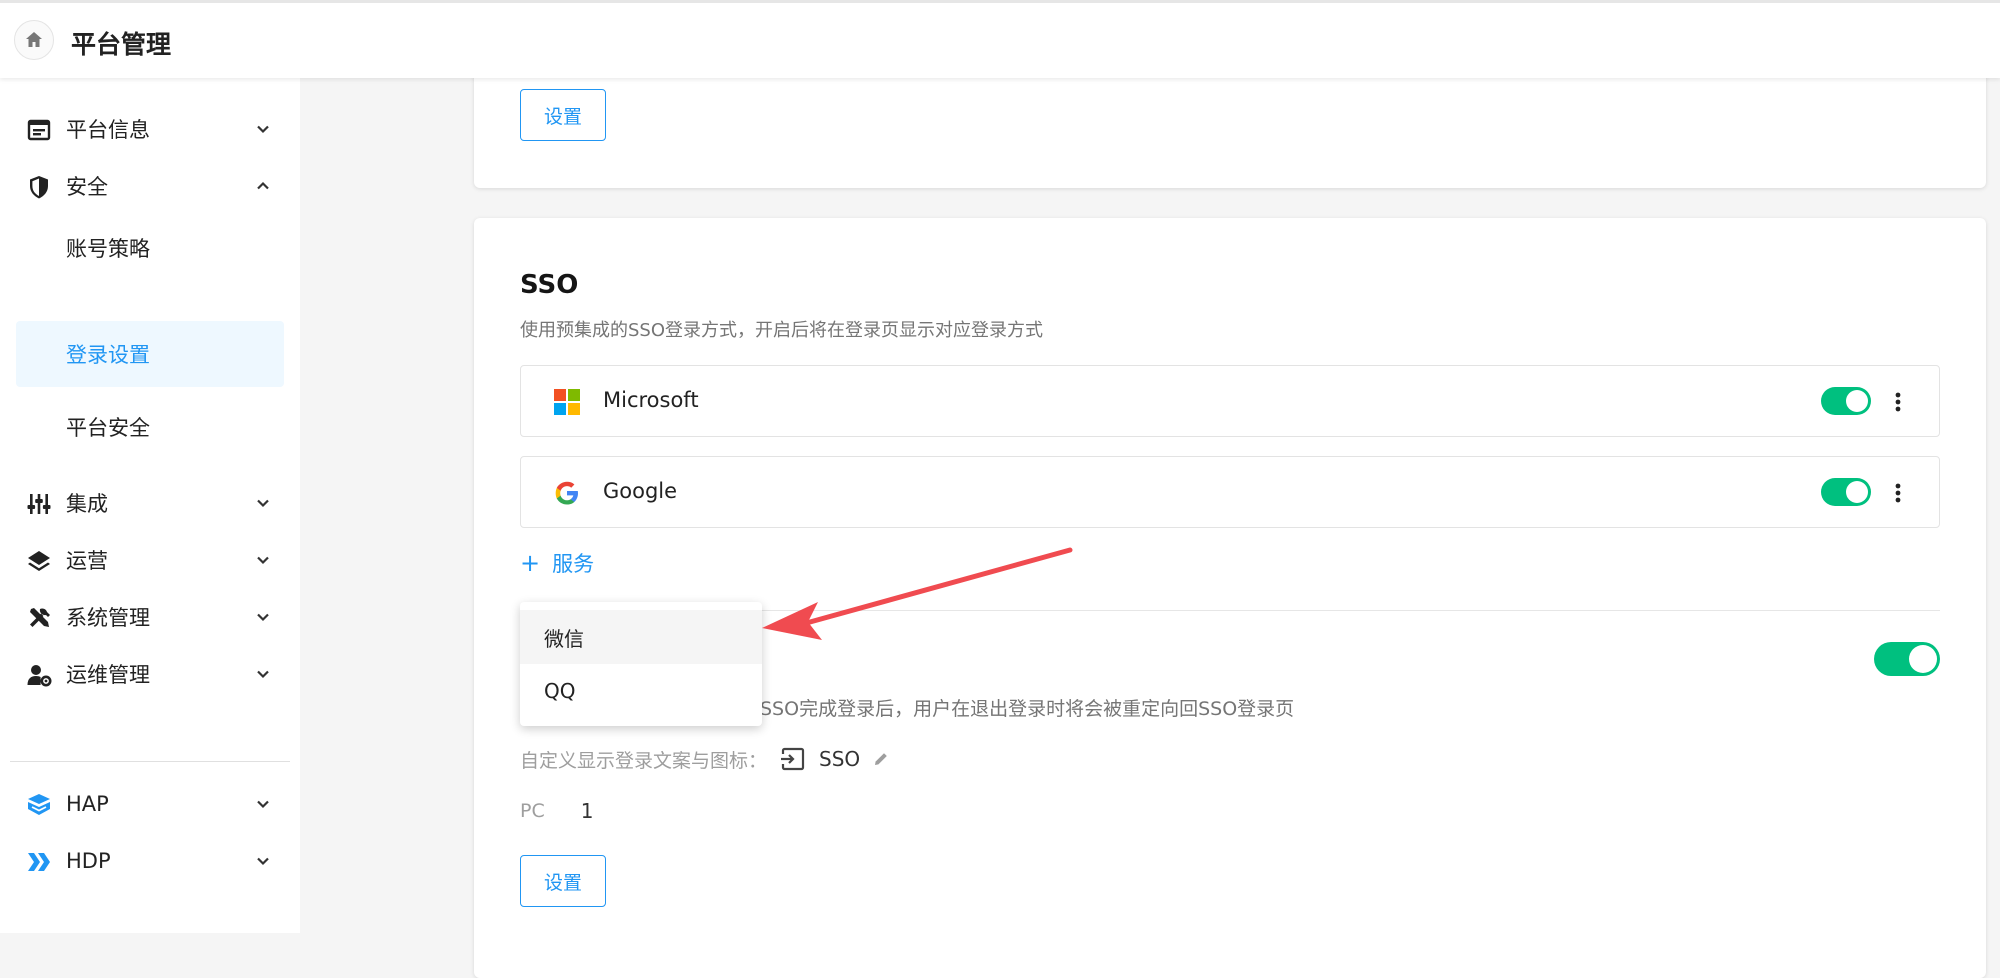 The image size is (2000, 978). What do you see at coordinates (530, 563) in the screenshot?
I see `plus-icon: +` at bounding box center [530, 563].